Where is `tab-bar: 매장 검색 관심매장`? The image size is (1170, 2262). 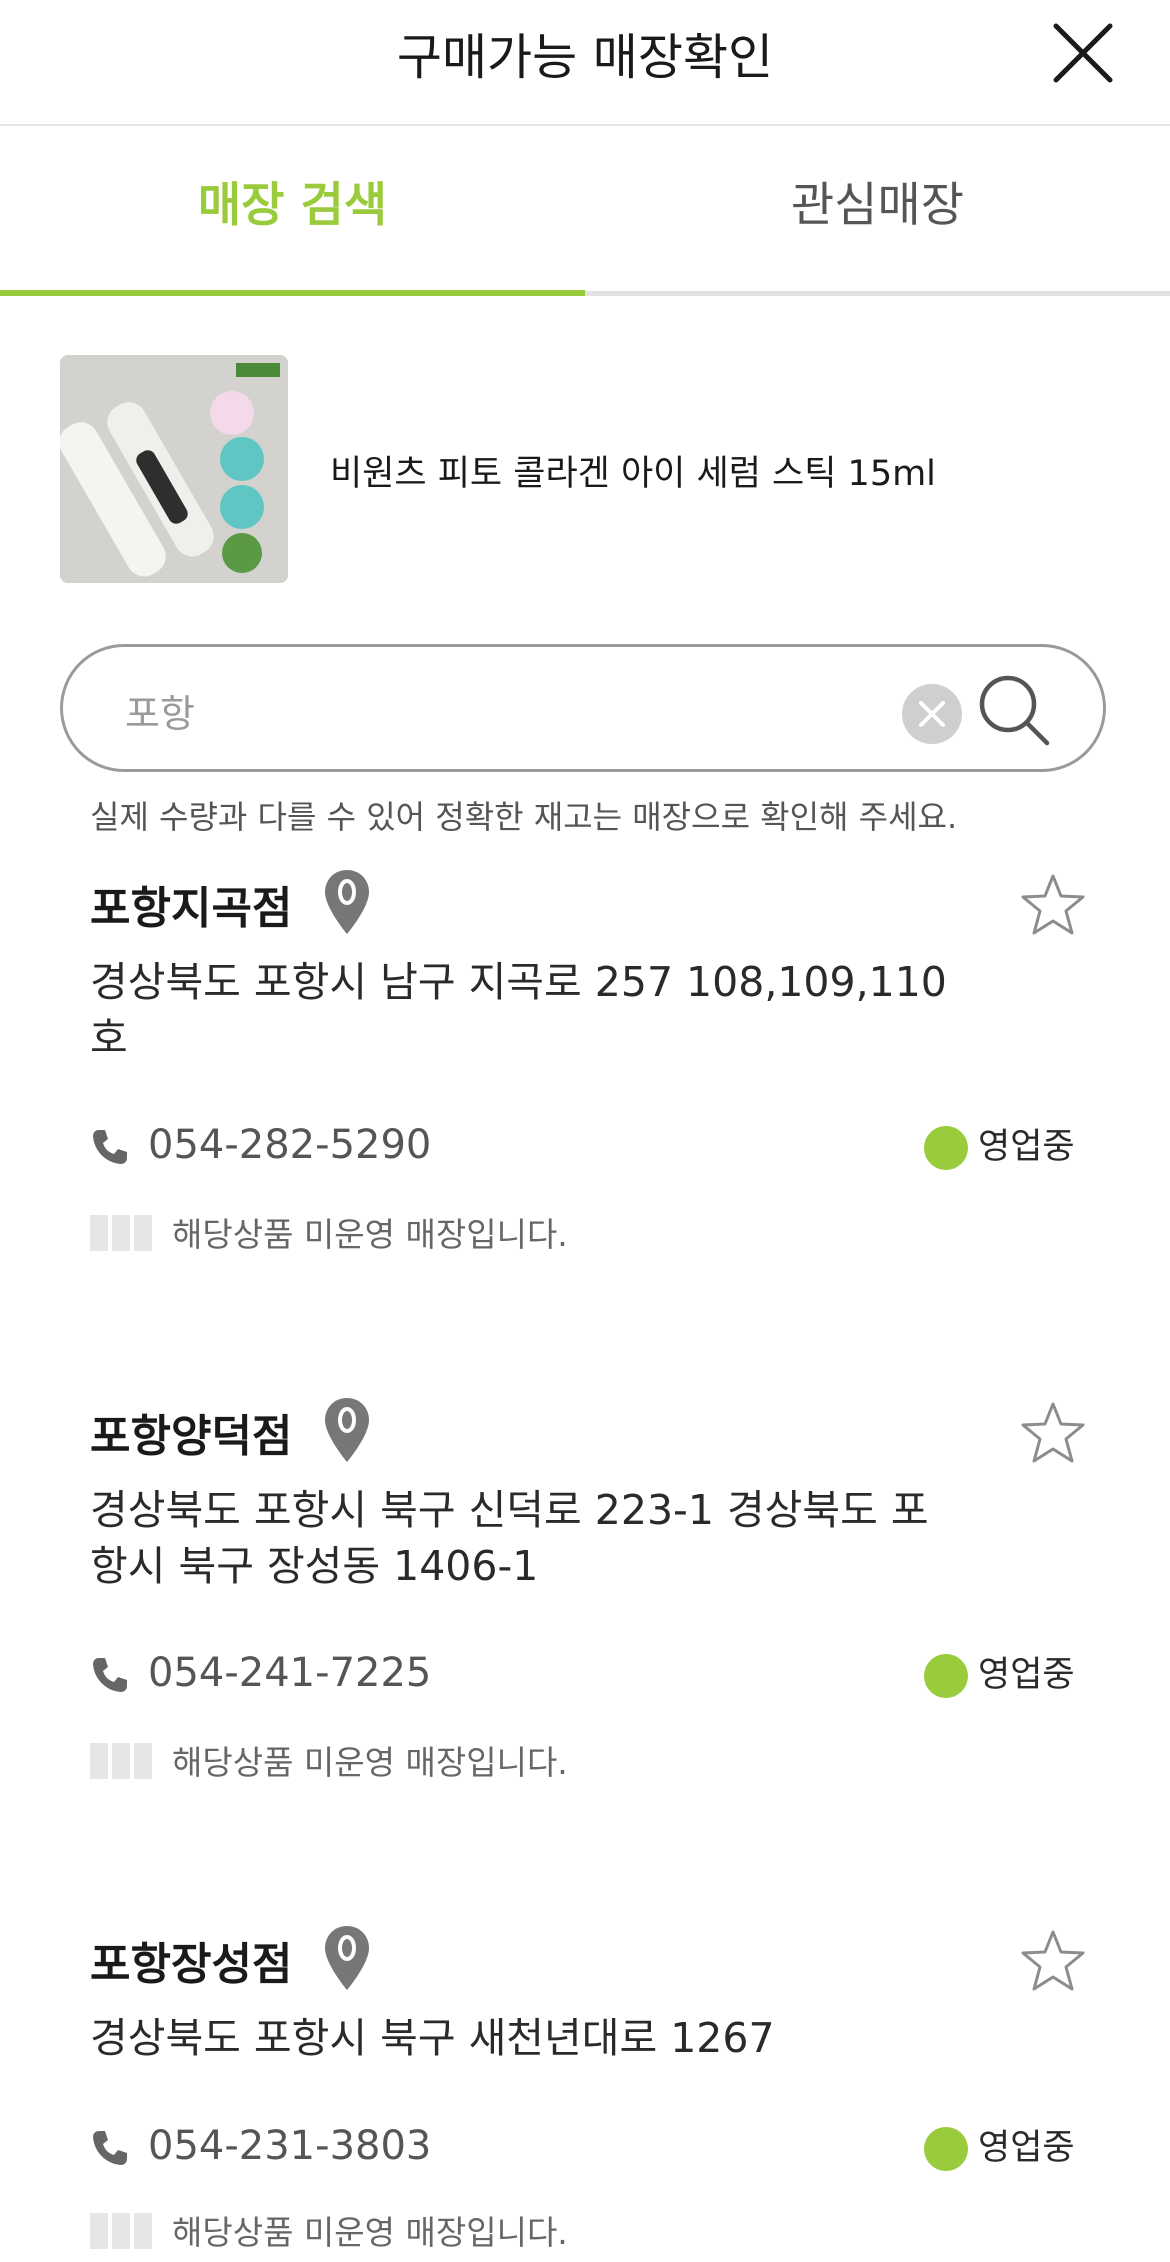 tab-bar: 매장 검색 관심매장 is located at coordinates (585, 211).